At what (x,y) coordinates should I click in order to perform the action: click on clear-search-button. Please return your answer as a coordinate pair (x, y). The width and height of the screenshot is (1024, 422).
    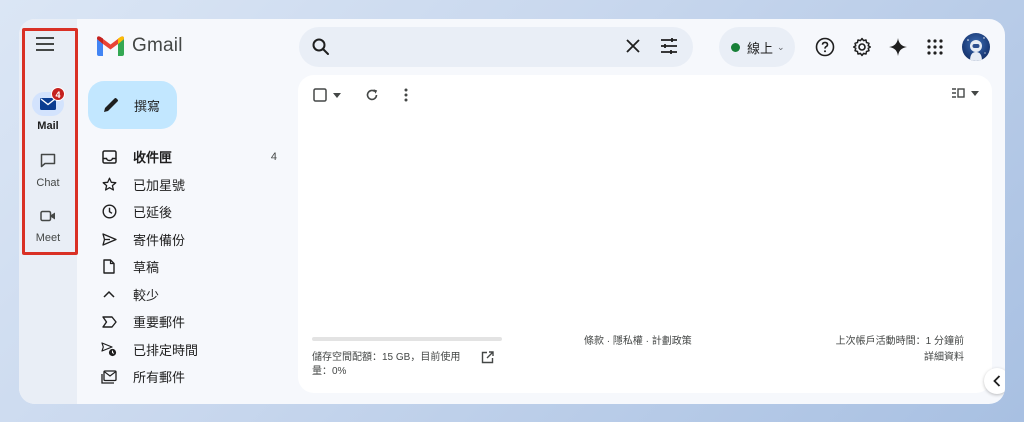
    Looking at the image, I should click on (633, 48).